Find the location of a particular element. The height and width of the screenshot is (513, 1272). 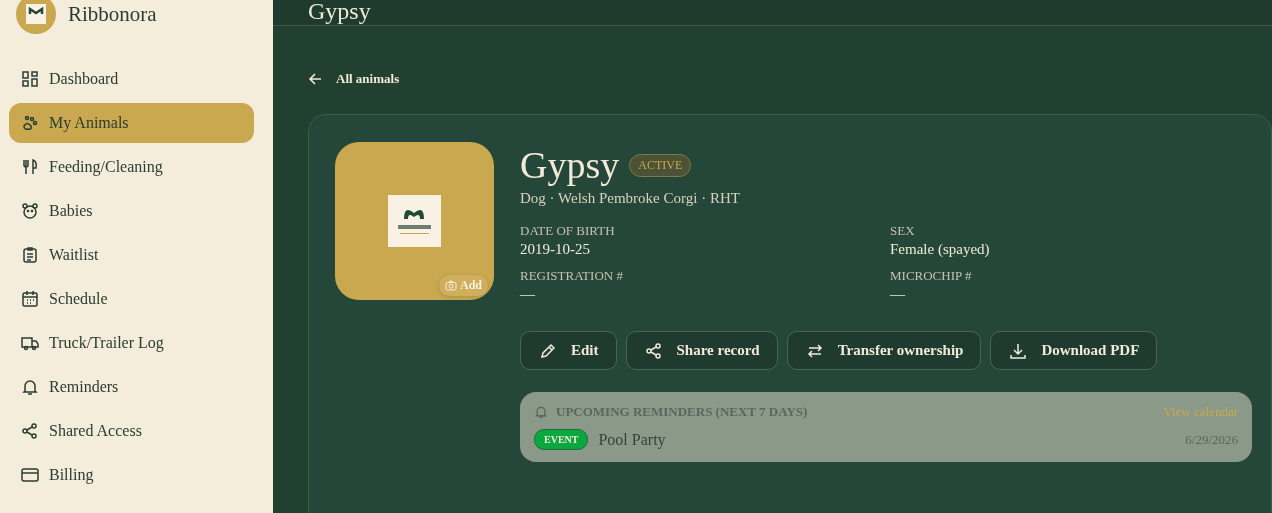

sidebar-item: Schedule is located at coordinates (131, 299).